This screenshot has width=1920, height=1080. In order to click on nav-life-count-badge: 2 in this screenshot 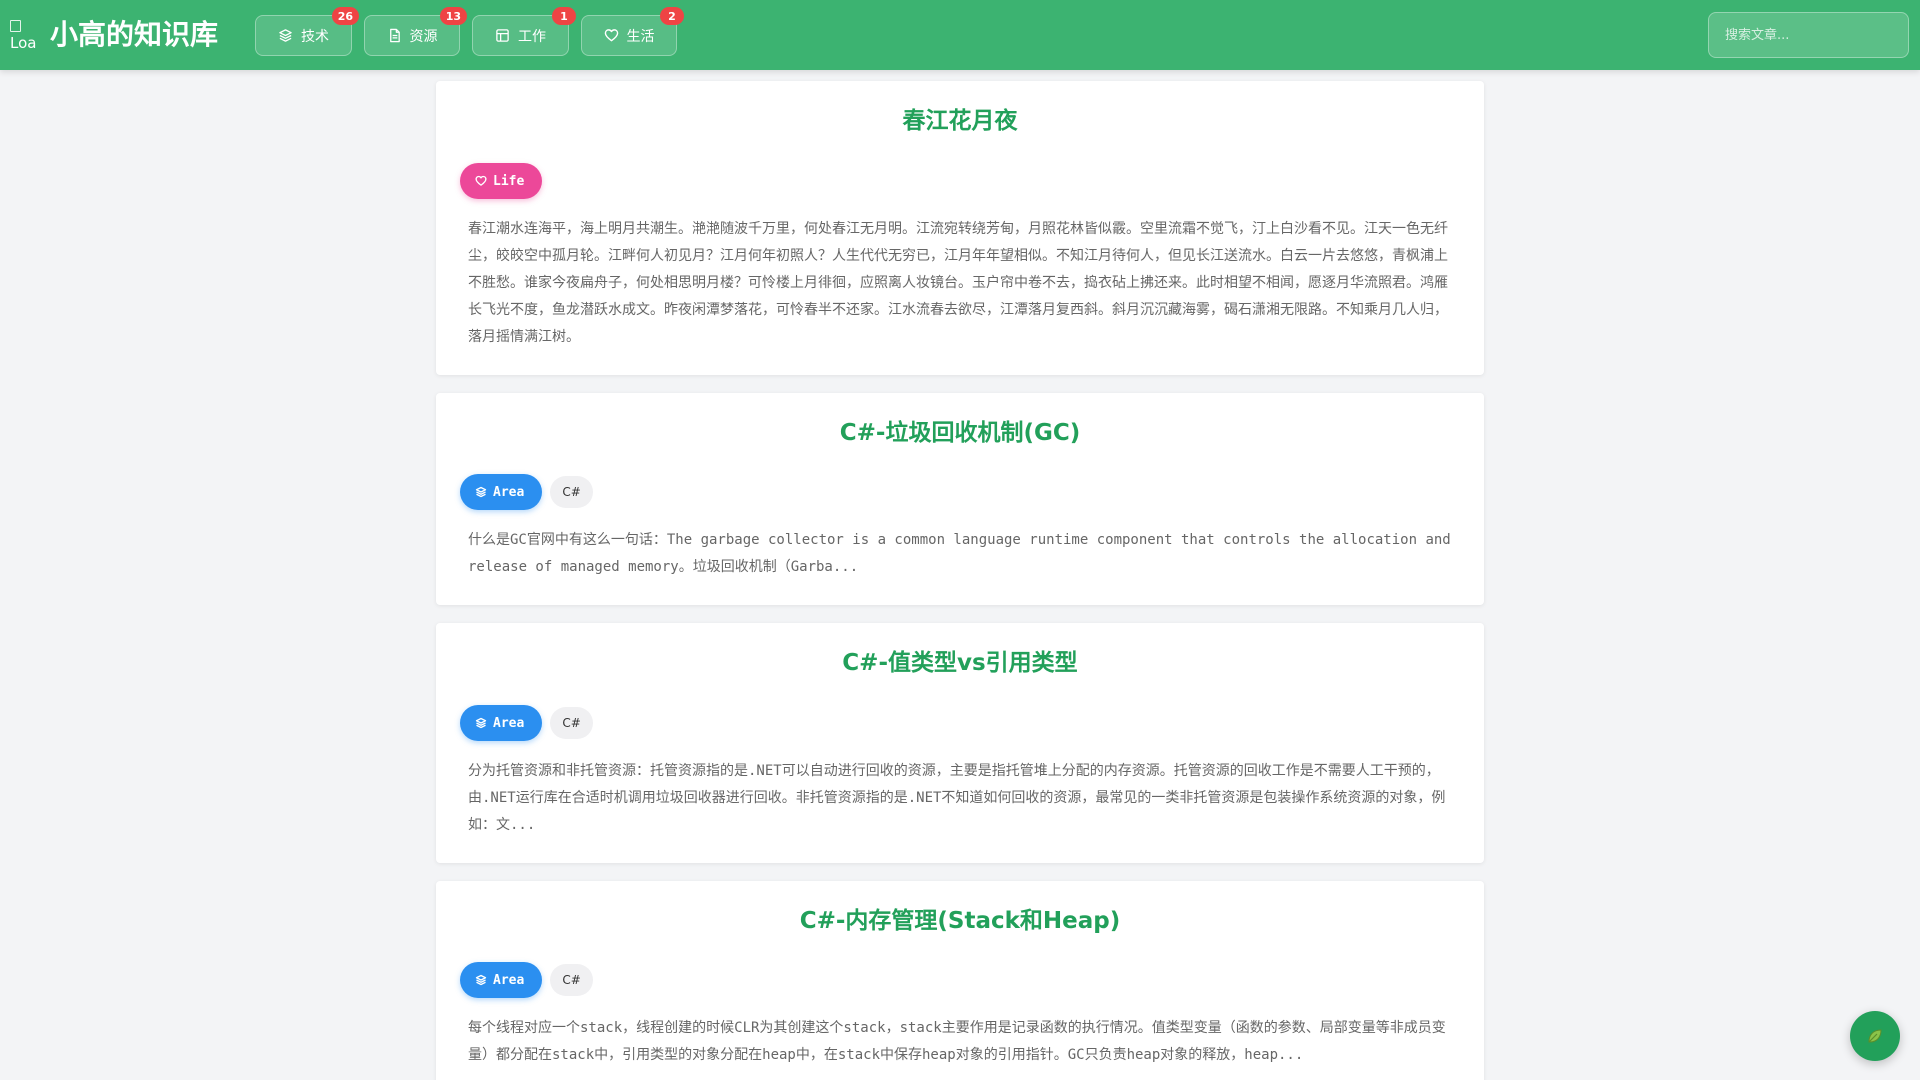, I will do `click(672, 16)`.